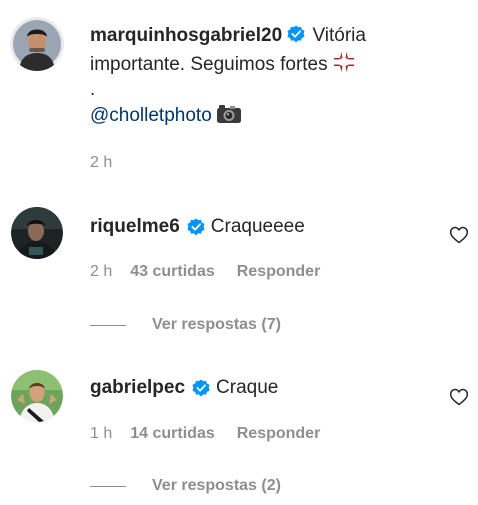 This screenshot has width=478, height=505. Describe the element at coordinates (101, 434) in the screenshot. I see `comment-timestamp: 1 h` at that location.